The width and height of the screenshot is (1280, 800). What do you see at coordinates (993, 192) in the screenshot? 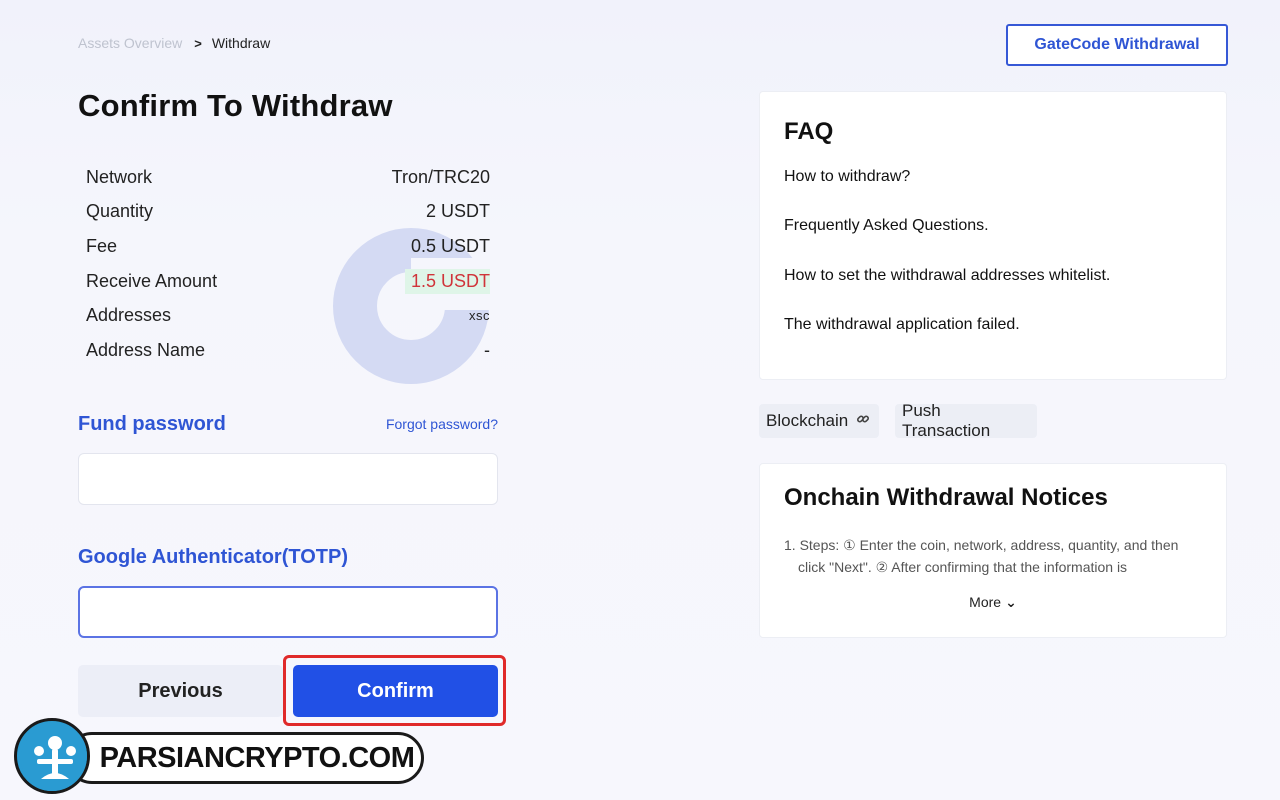
I see `faq-item: How to withdraw?` at bounding box center [993, 192].